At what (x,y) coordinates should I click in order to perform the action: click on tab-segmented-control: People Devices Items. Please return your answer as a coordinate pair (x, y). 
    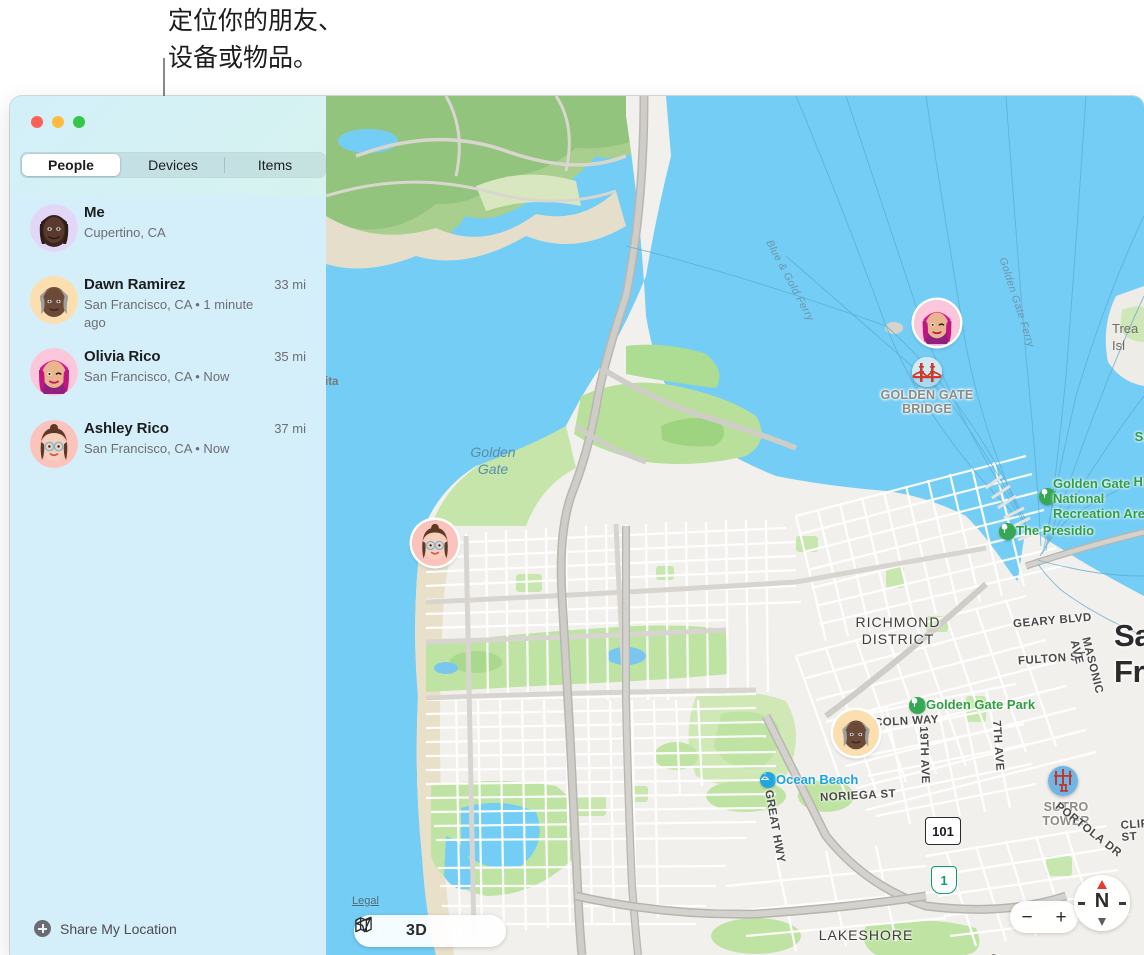
    Looking at the image, I should click on (173, 165).